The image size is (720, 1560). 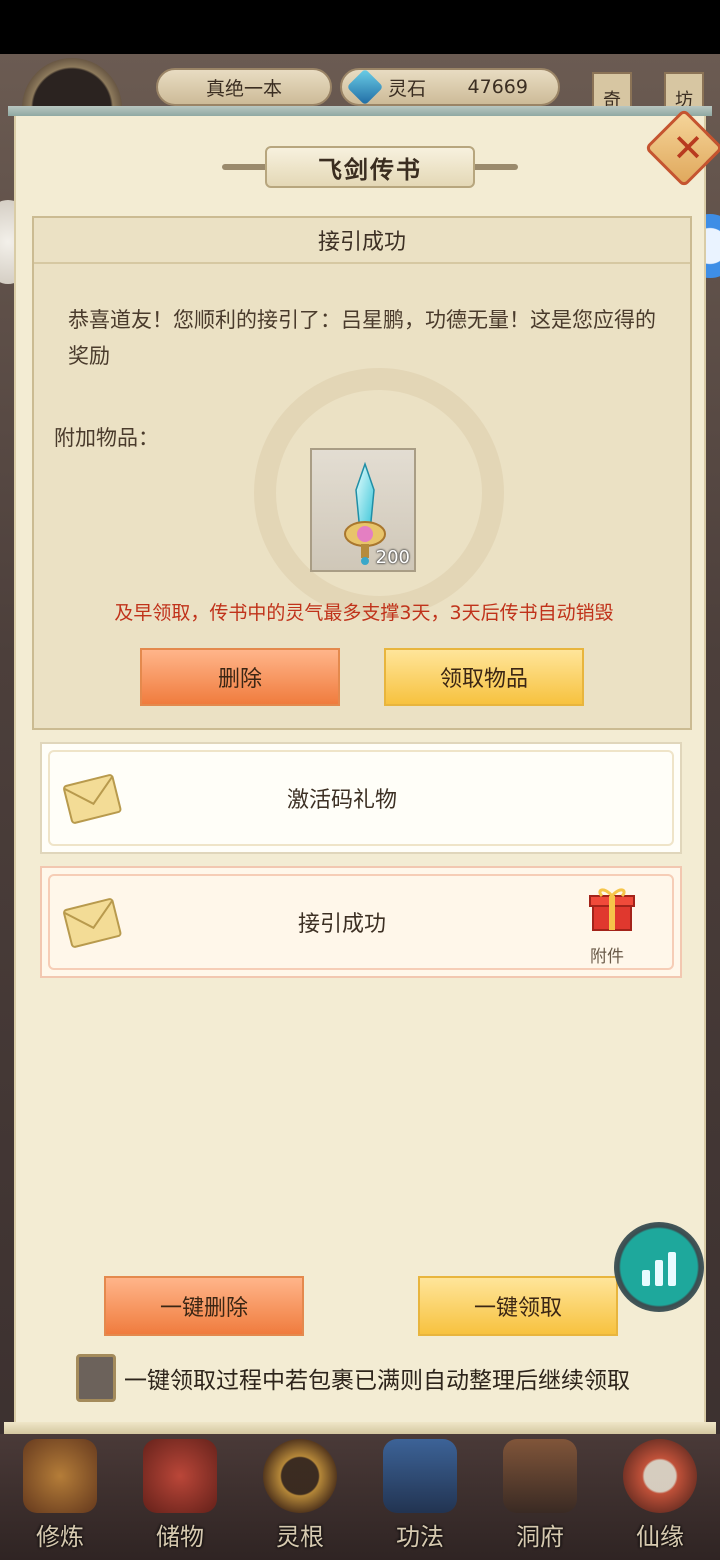 I want to click on nav-item-cave: 洞府, so click(x=540, y=1494).